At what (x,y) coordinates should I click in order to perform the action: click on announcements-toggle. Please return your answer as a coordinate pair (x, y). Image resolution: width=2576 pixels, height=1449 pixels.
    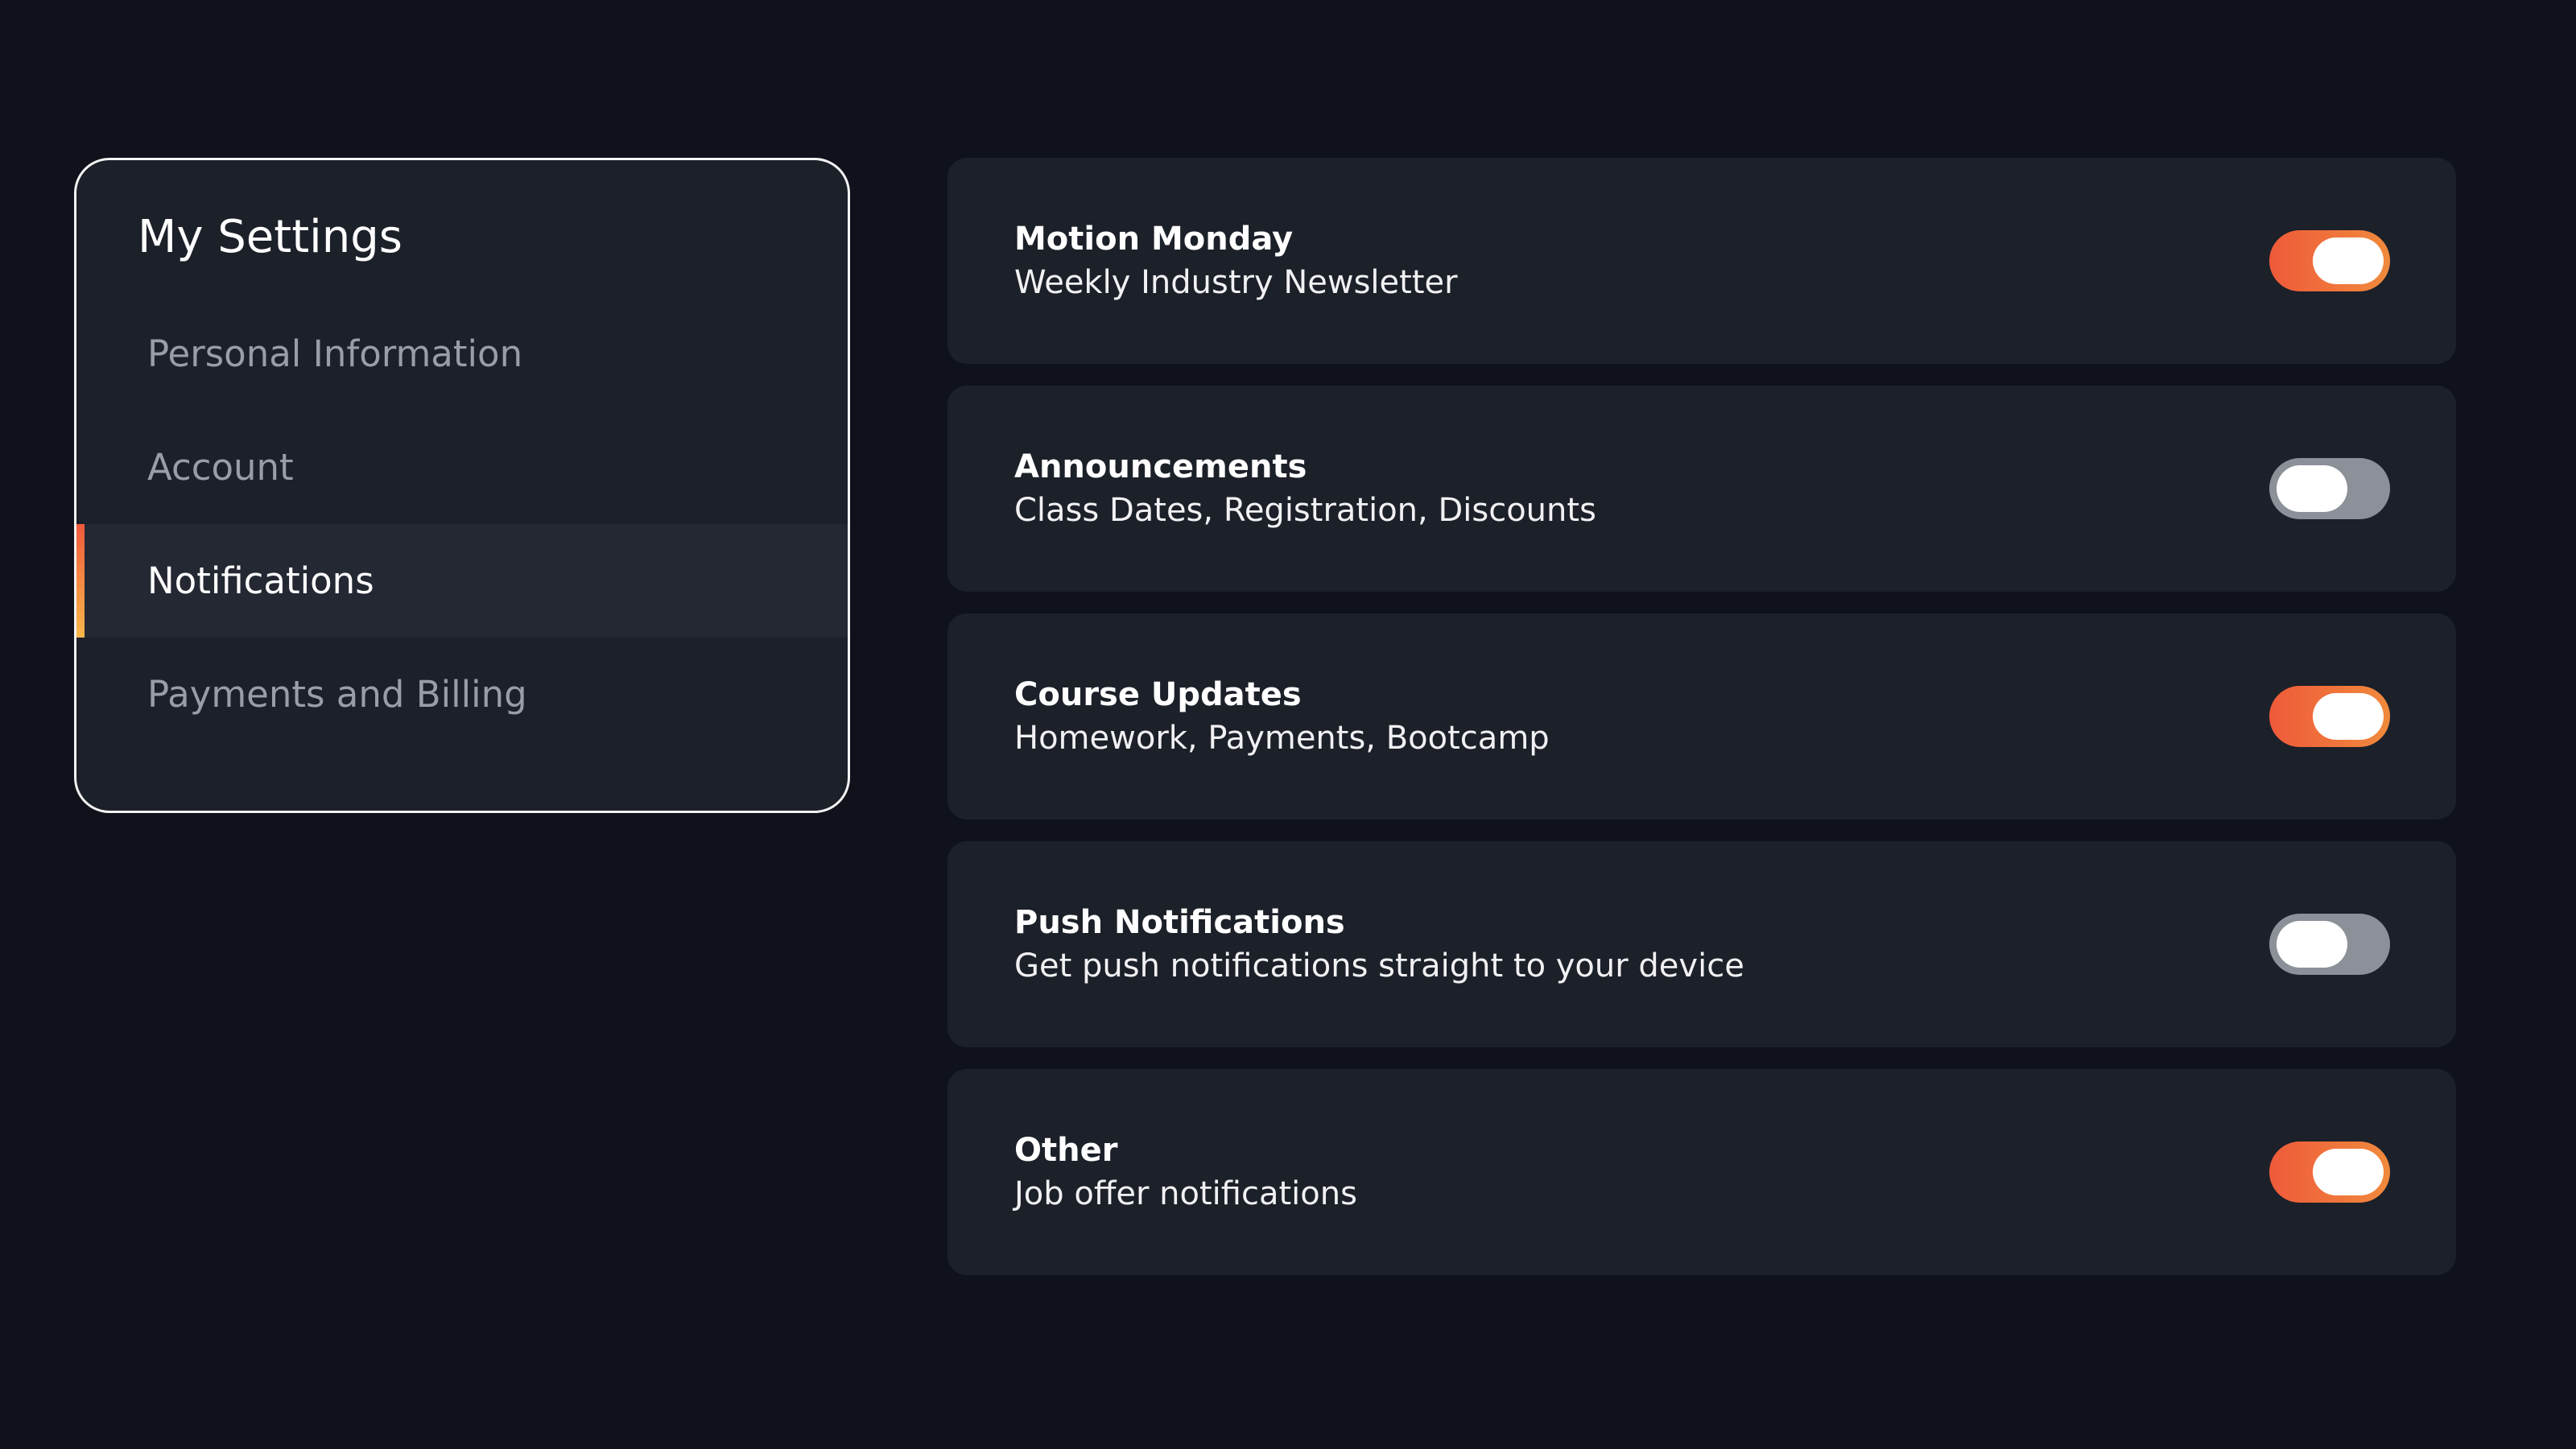
    Looking at the image, I should click on (2329, 488).